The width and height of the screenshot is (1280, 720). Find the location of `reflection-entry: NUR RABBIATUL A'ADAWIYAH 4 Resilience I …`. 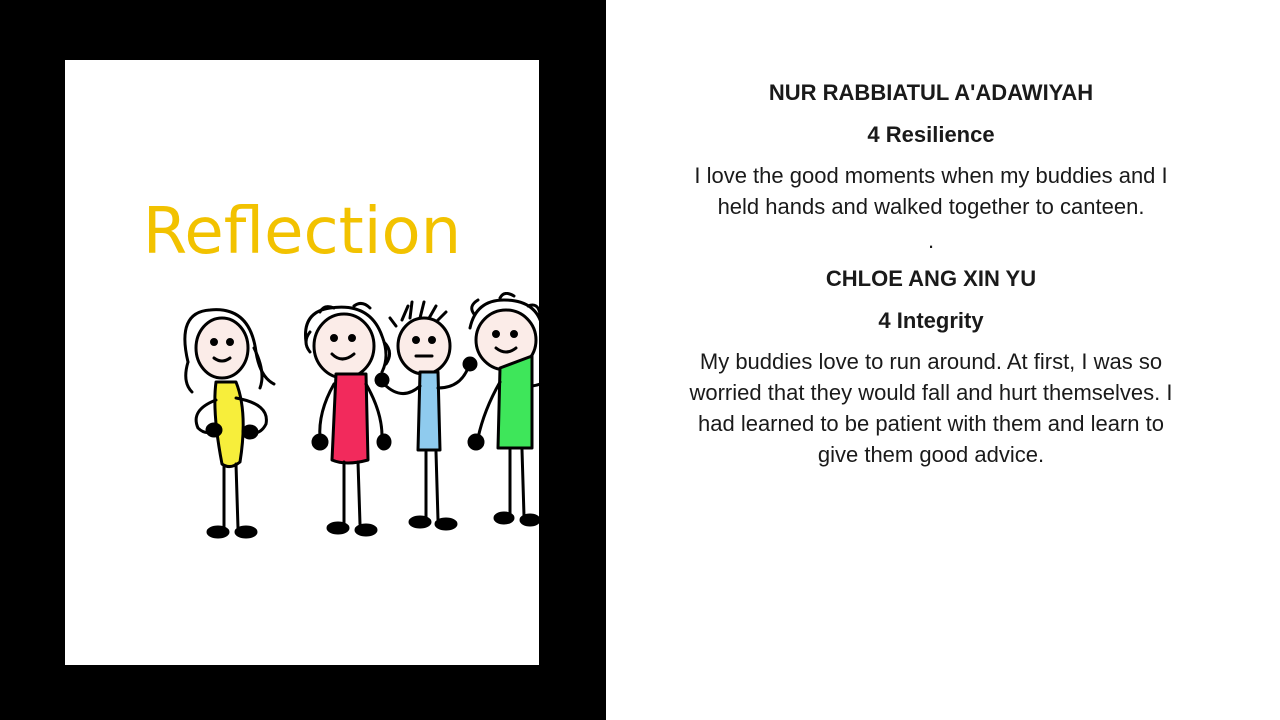

reflection-entry: NUR RABBIATUL A'ADAWIYAH 4 Resilience I … is located at coordinates (931, 150).